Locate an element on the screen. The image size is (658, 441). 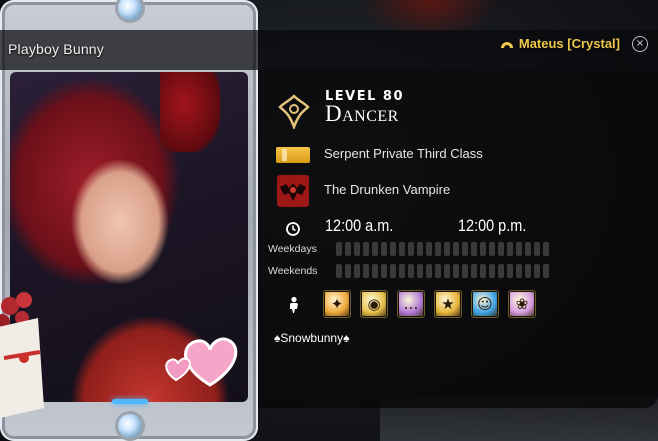
playstyle-icons: ✦ ◉ … ★ ☺ ❀ is located at coordinates (429, 304).